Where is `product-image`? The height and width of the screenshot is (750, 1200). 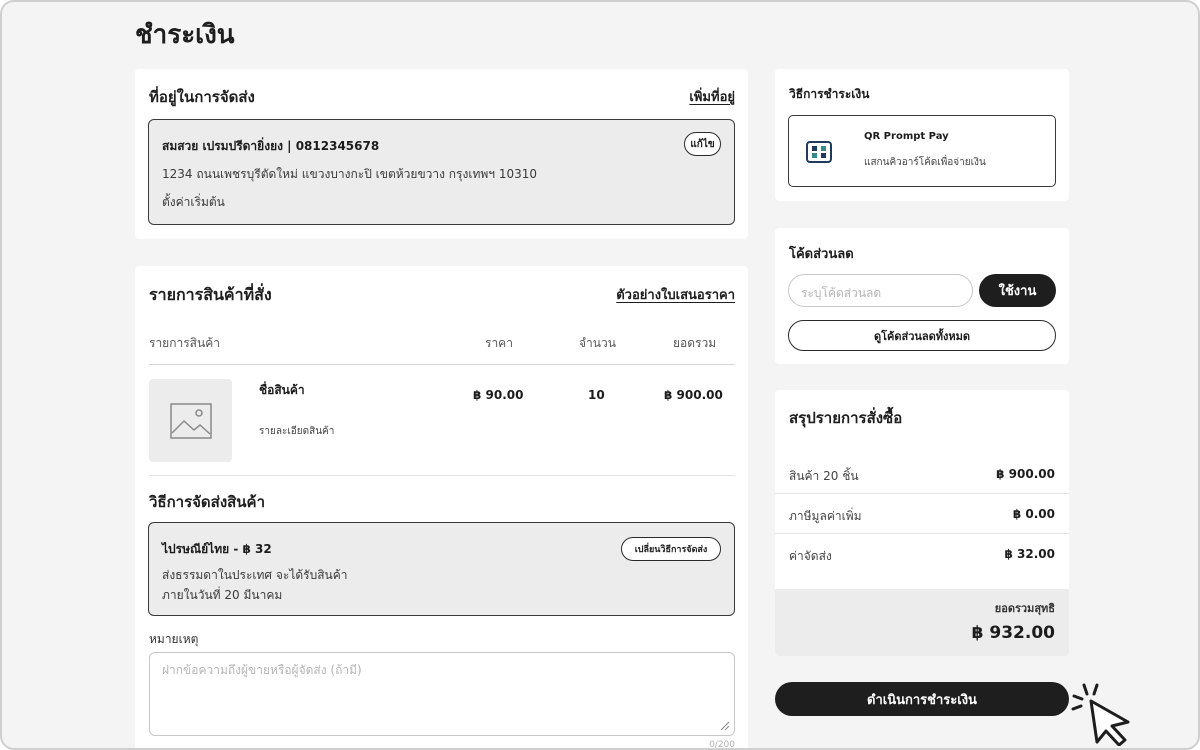 product-image is located at coordinates (190, 420).